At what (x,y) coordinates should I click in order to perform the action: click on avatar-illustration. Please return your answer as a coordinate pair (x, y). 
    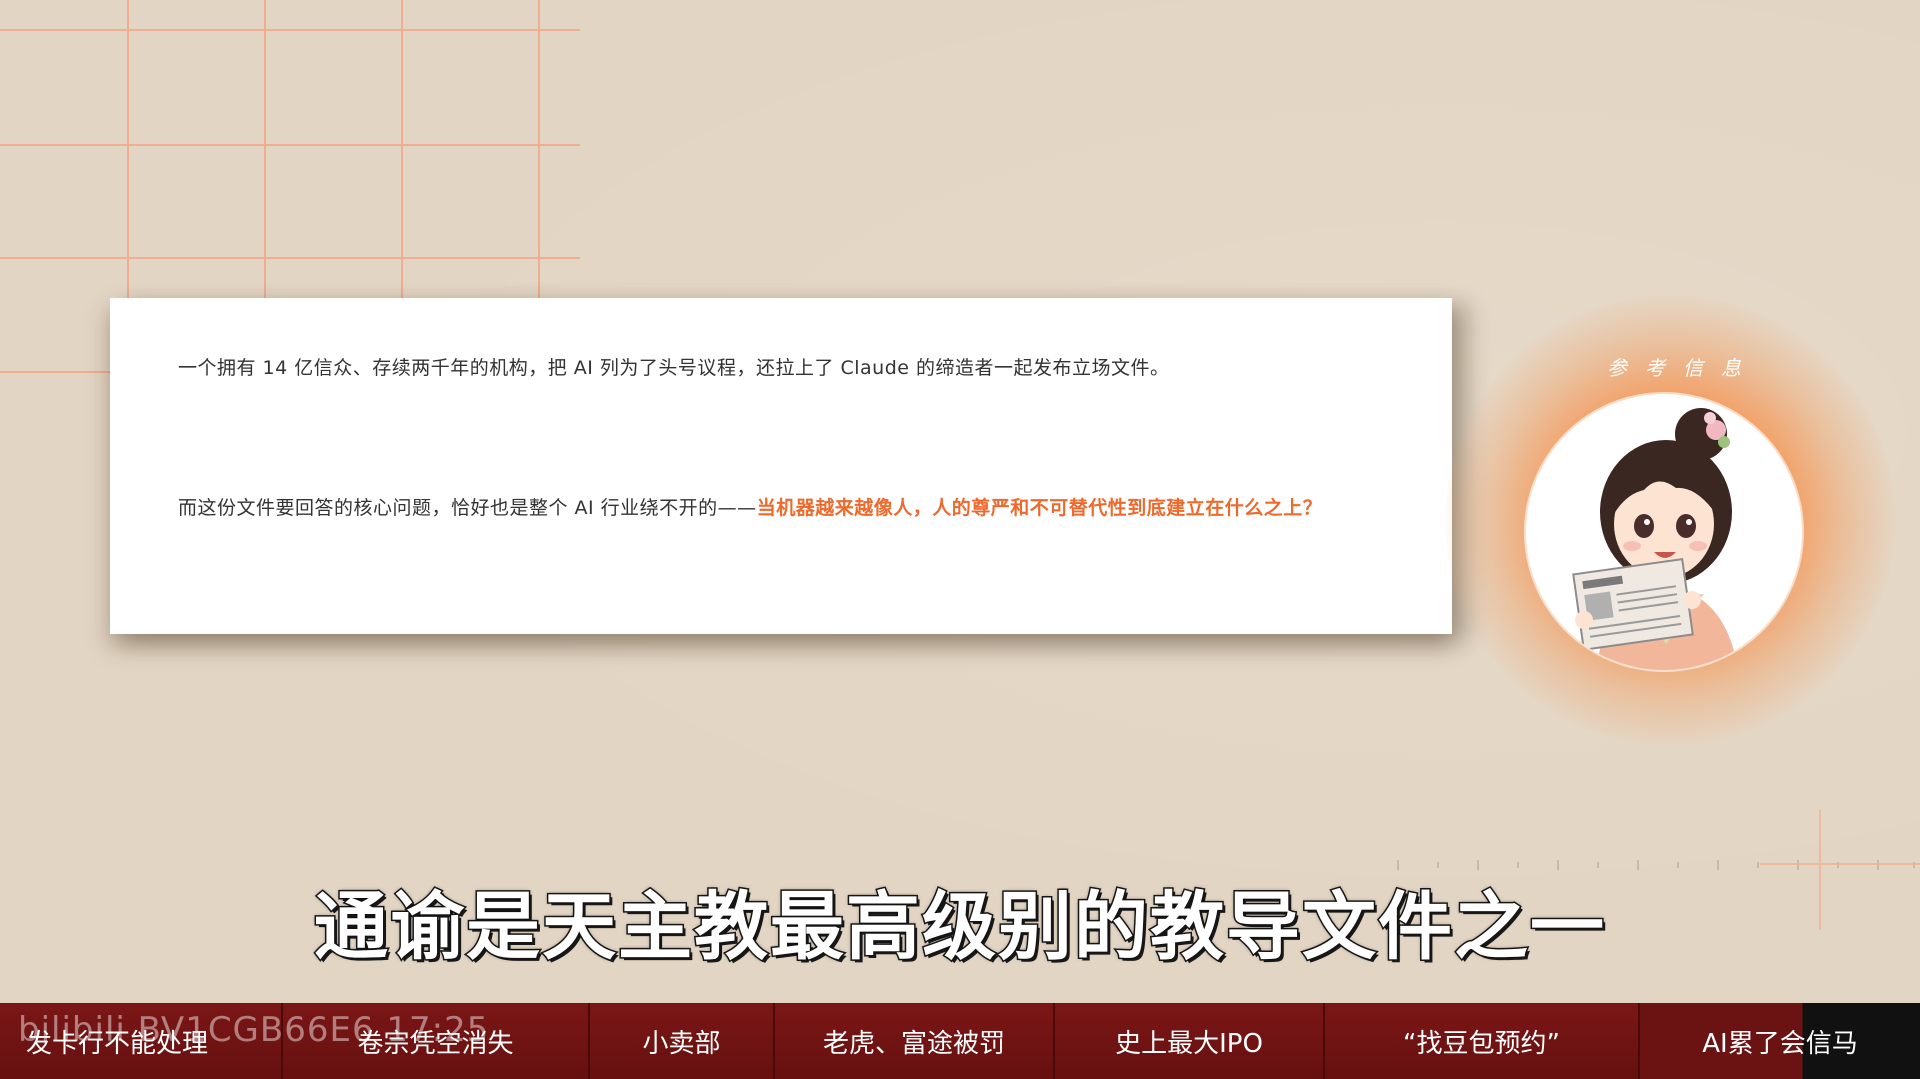
    Looking at the image, I should click on (1655, 539).